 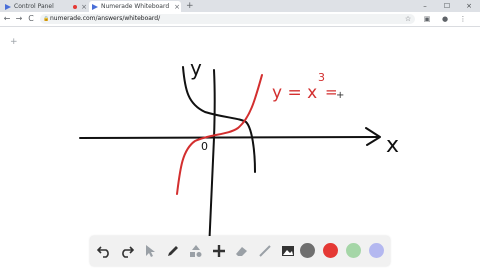 What do you see at coordinates (376, 250) in the screenshot?
I see `color-lavender-swatch` at bounding box center [376, 250].